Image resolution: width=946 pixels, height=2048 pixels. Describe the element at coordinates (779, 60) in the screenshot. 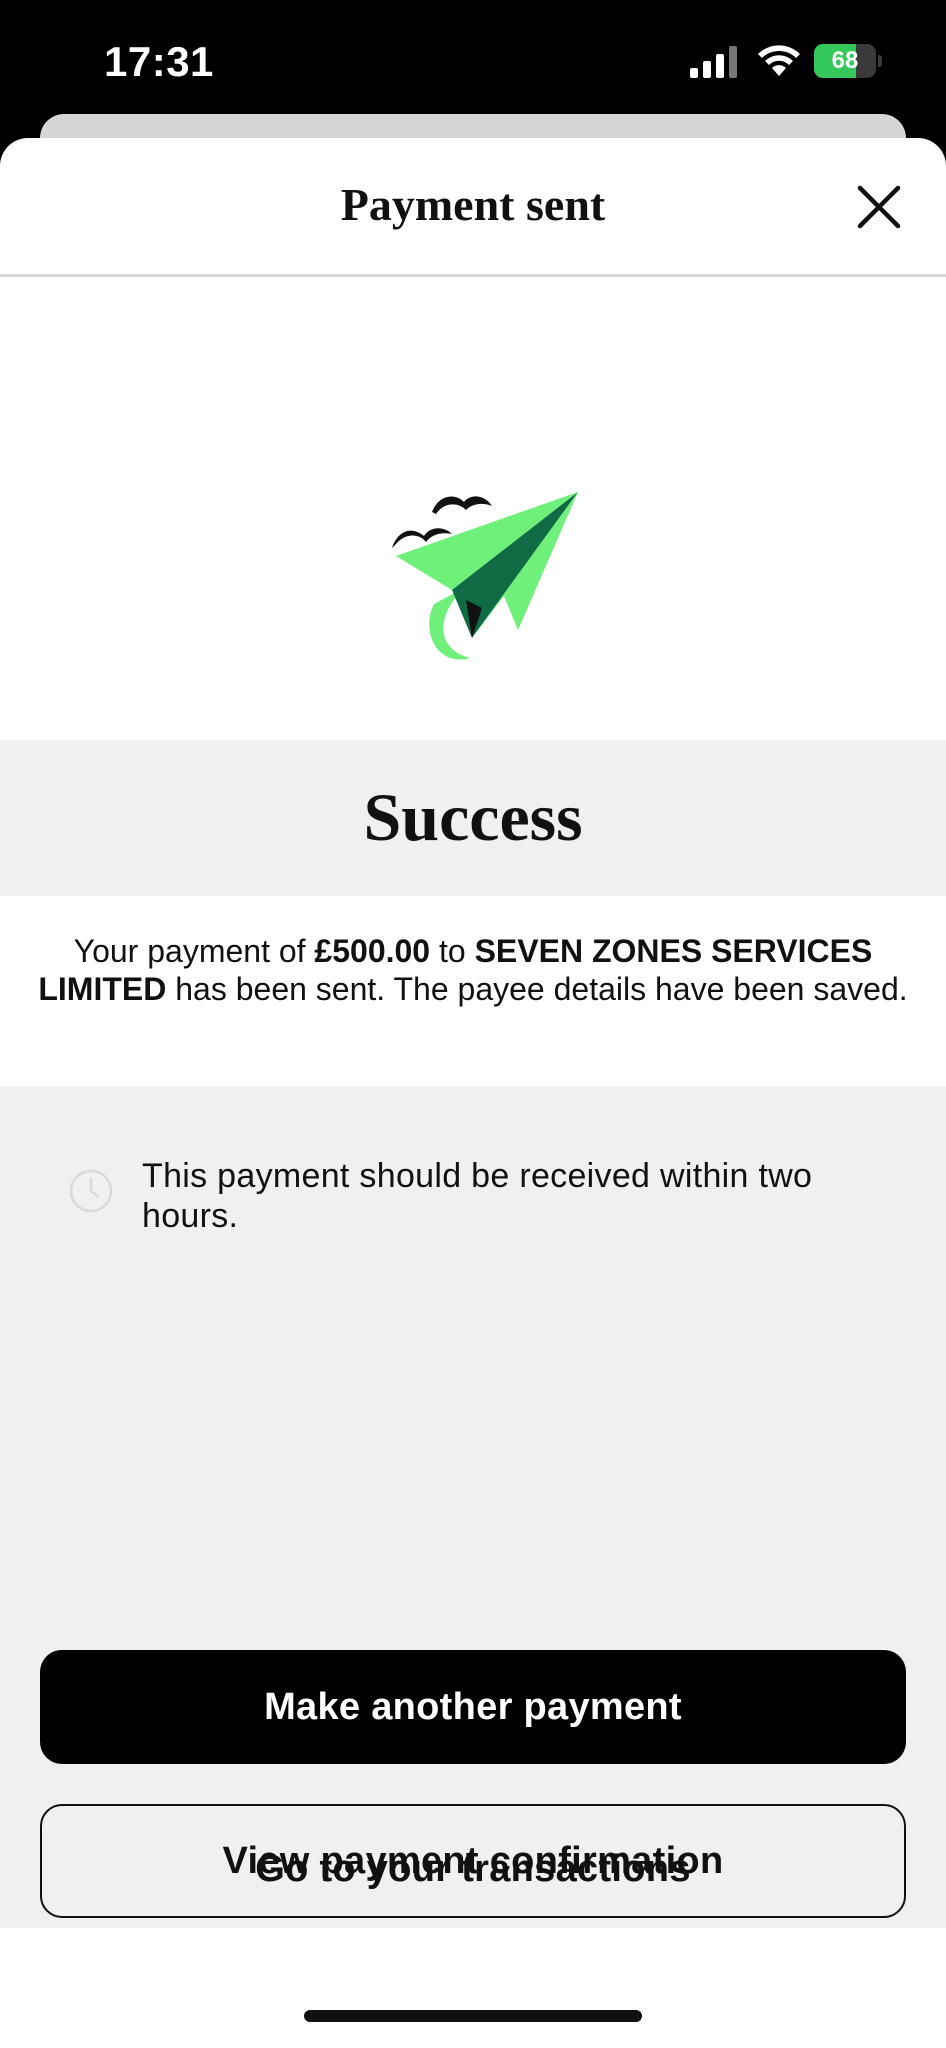

I see `wifi-icon` at that location.